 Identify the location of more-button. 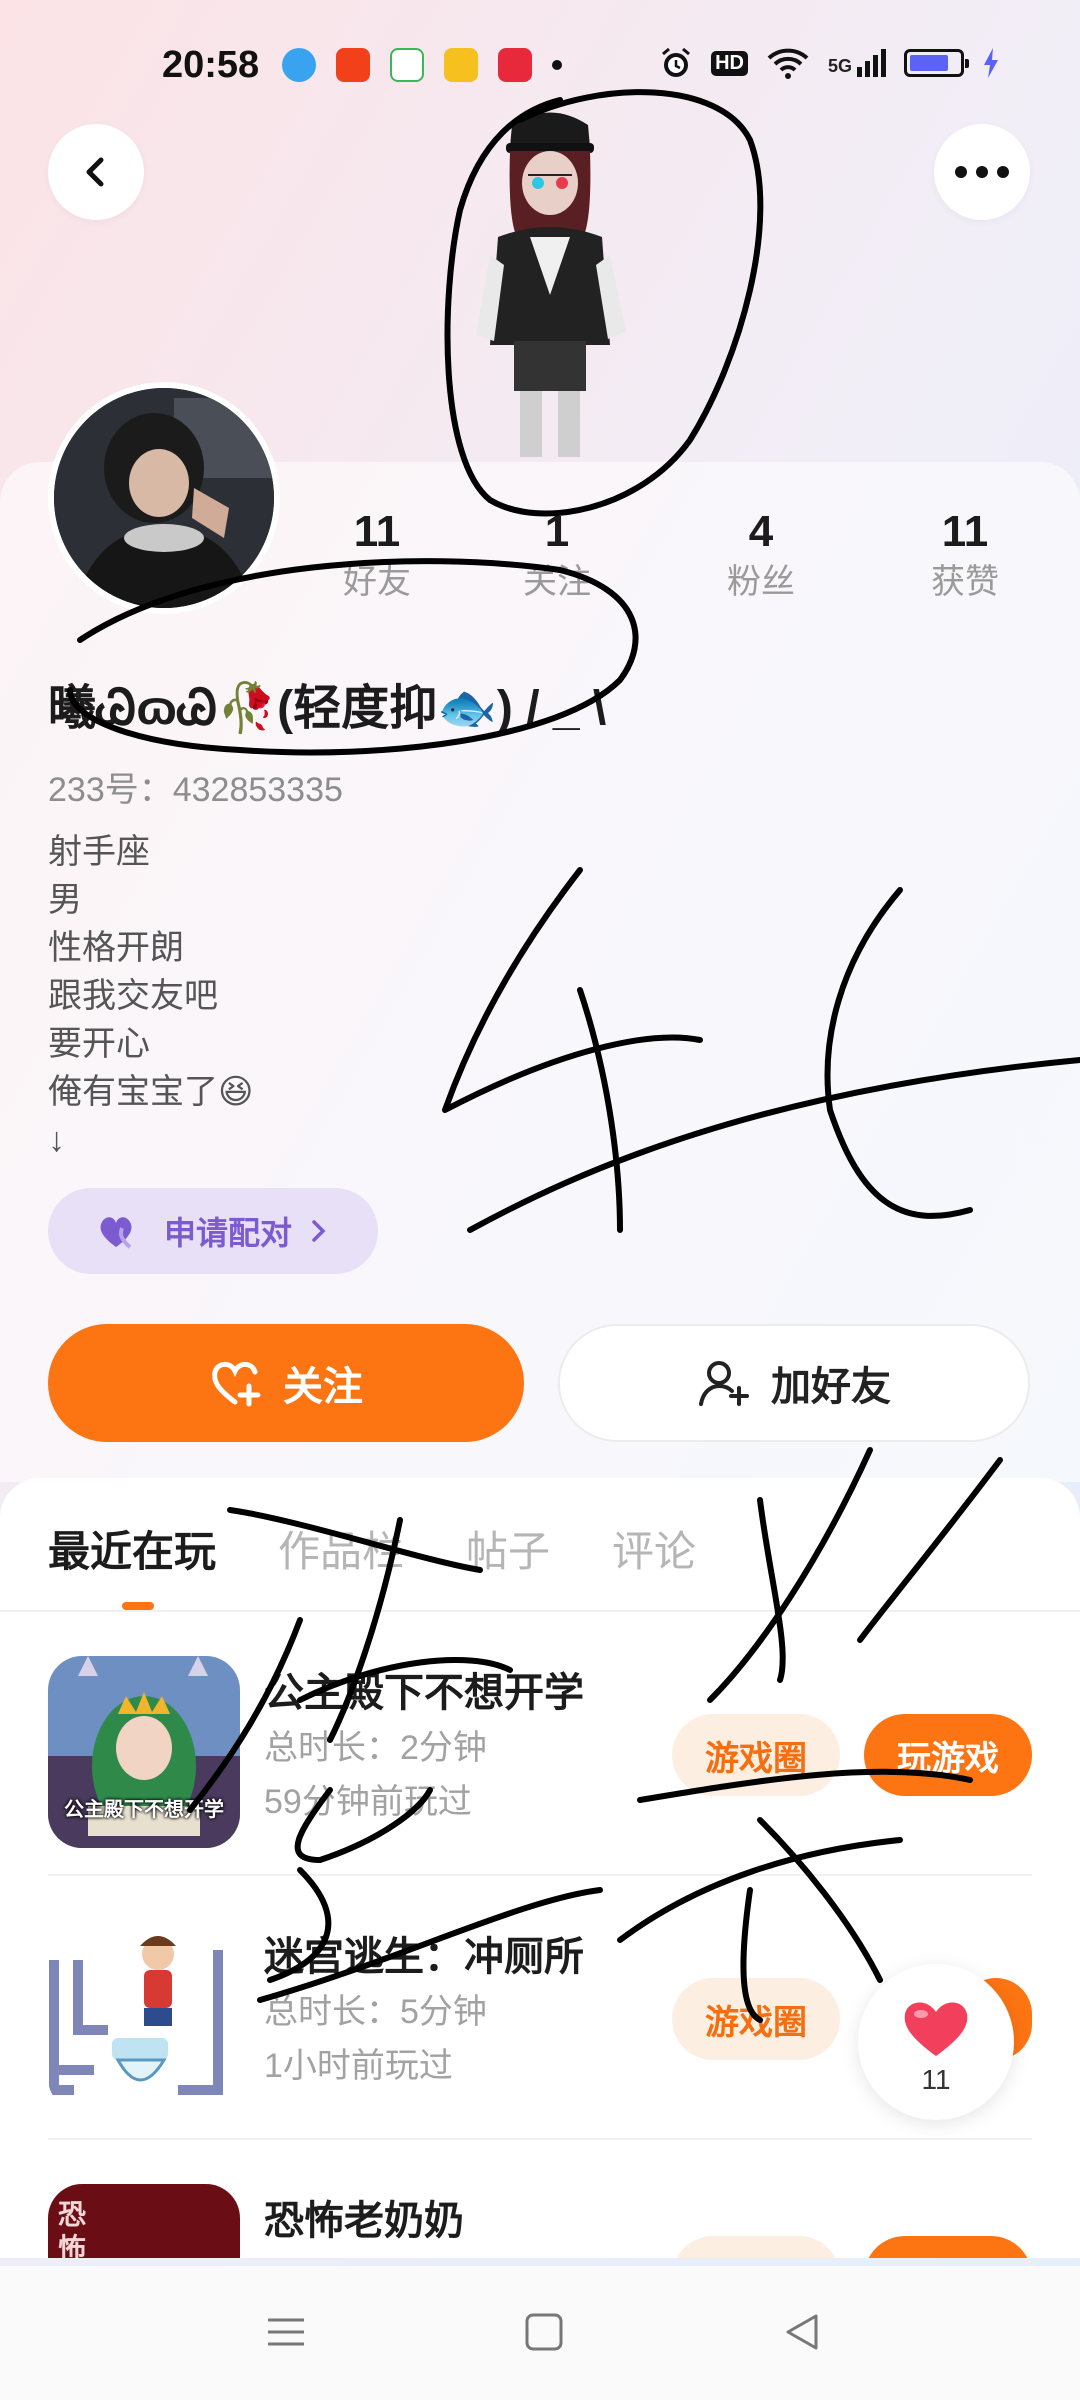
(982, 172).